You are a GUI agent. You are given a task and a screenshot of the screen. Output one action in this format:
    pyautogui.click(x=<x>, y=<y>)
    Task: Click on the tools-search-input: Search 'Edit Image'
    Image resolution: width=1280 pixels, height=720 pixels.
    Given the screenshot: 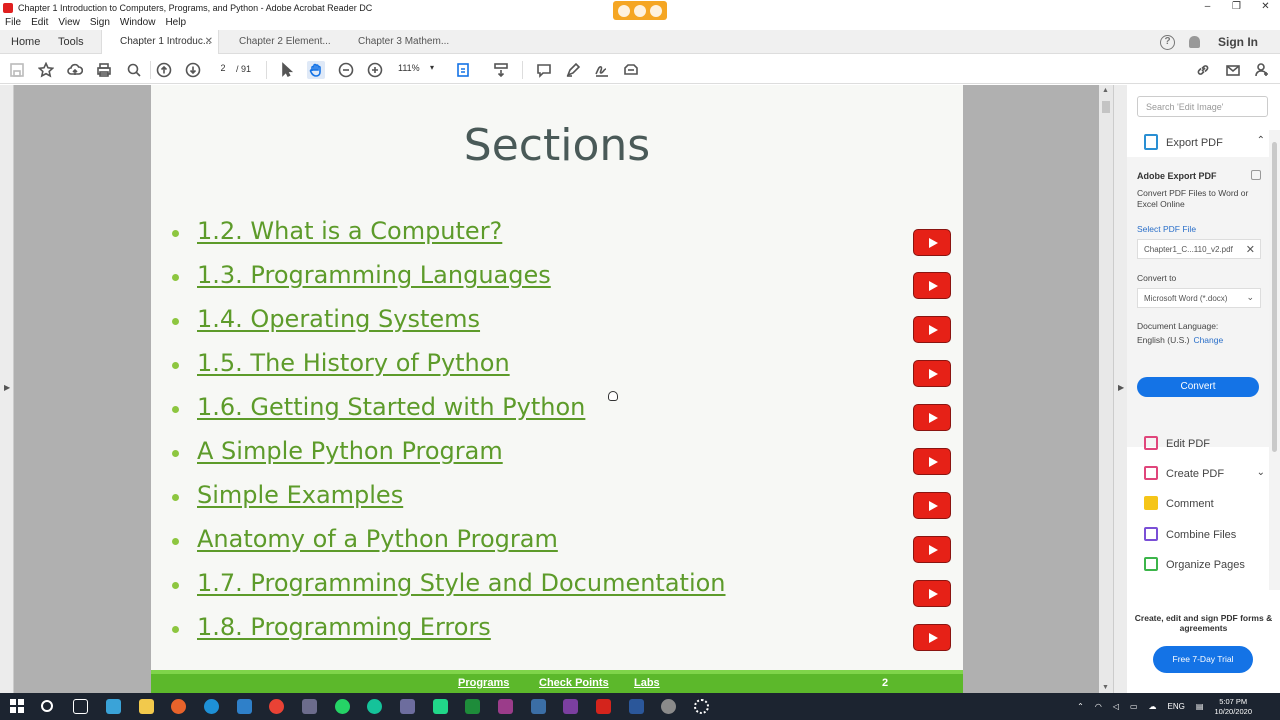 What is the action you would take?
    pyautogui.click(x=1202, y=106)
    